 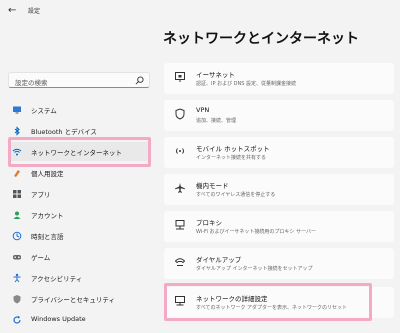 What do you see at coordinates (17, 173) in the screenshot?
I see `personalization-icon` at bounding box center [17, 173].